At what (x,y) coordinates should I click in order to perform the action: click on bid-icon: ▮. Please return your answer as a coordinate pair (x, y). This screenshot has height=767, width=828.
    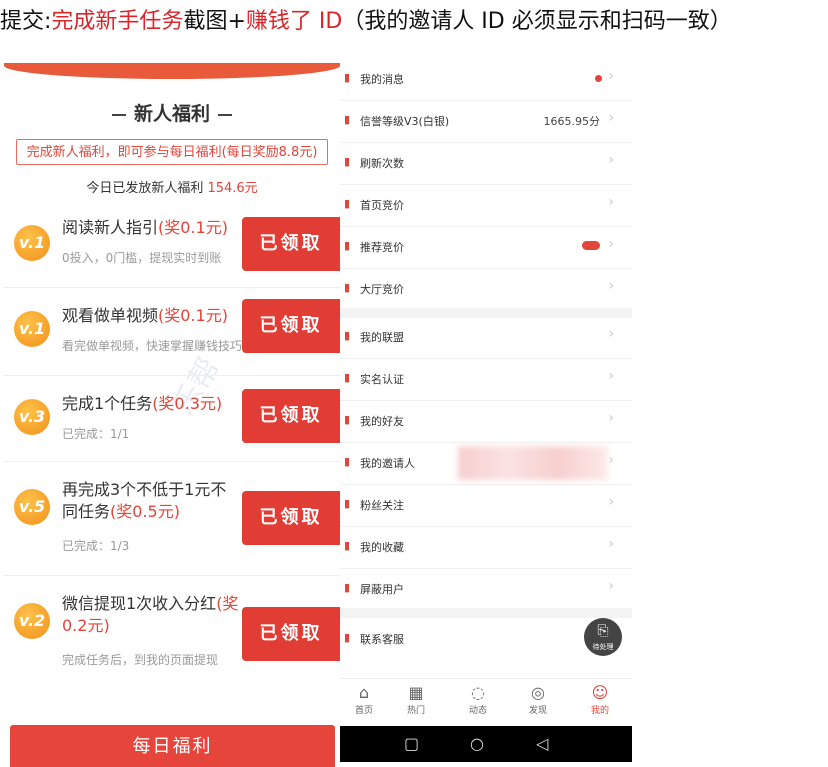
    Looking at the image, I should click on (347, 203).